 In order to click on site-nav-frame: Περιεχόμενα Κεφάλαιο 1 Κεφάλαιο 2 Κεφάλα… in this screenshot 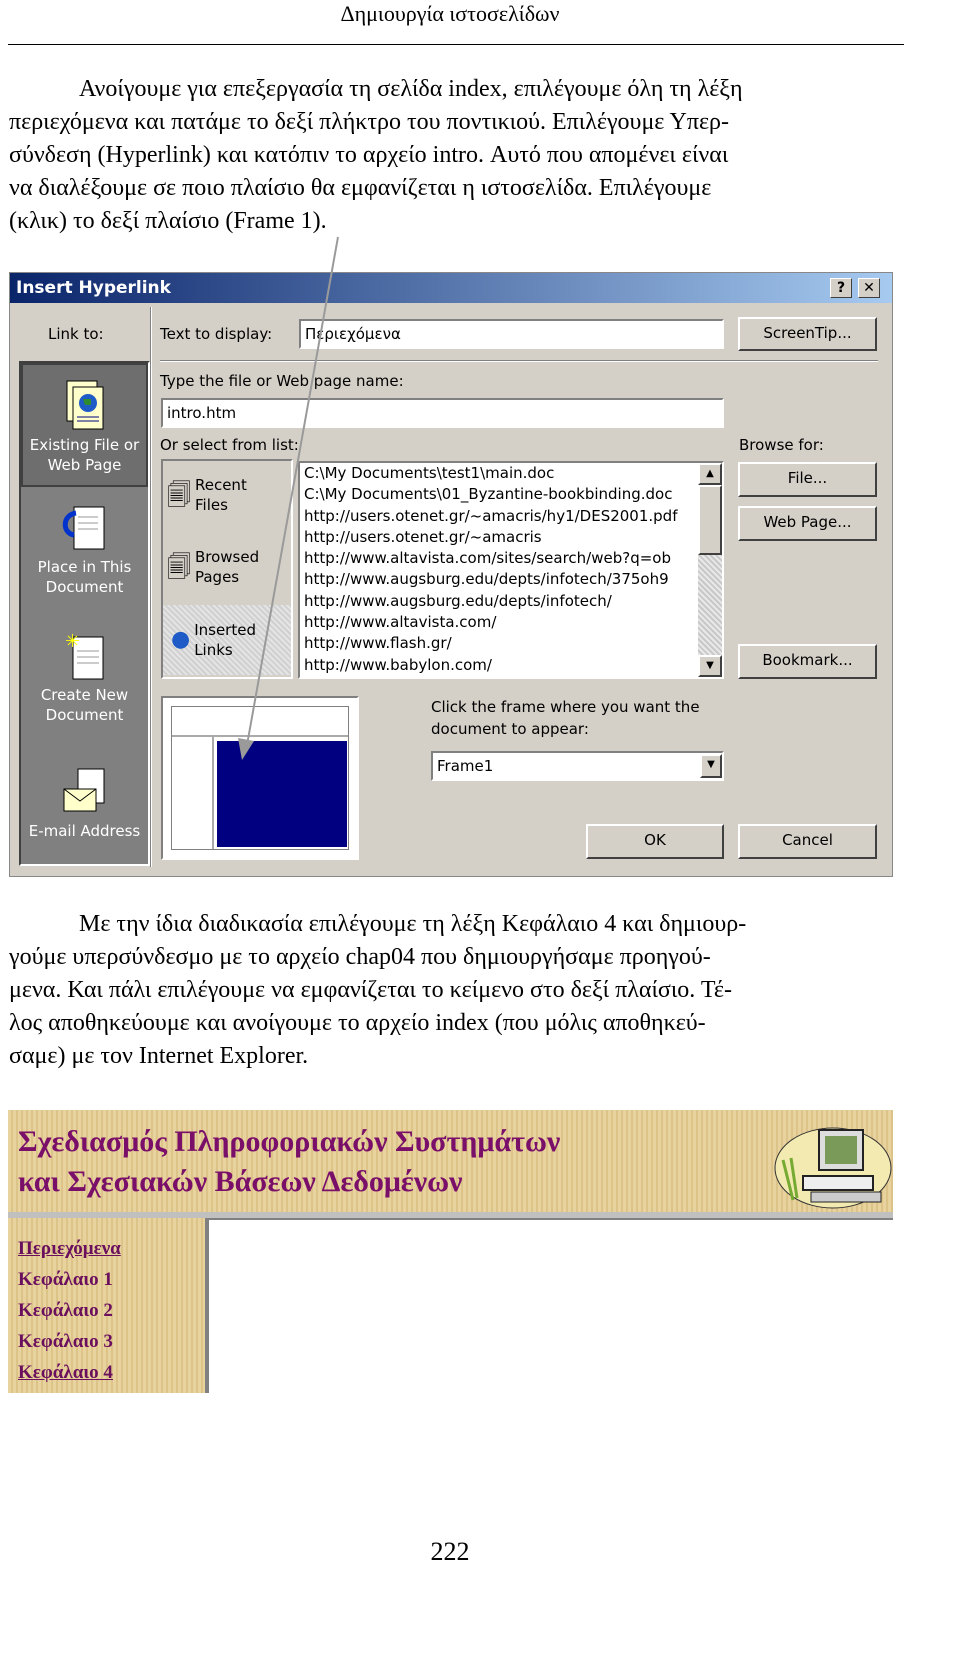, I will do `click(108, 1305)`.